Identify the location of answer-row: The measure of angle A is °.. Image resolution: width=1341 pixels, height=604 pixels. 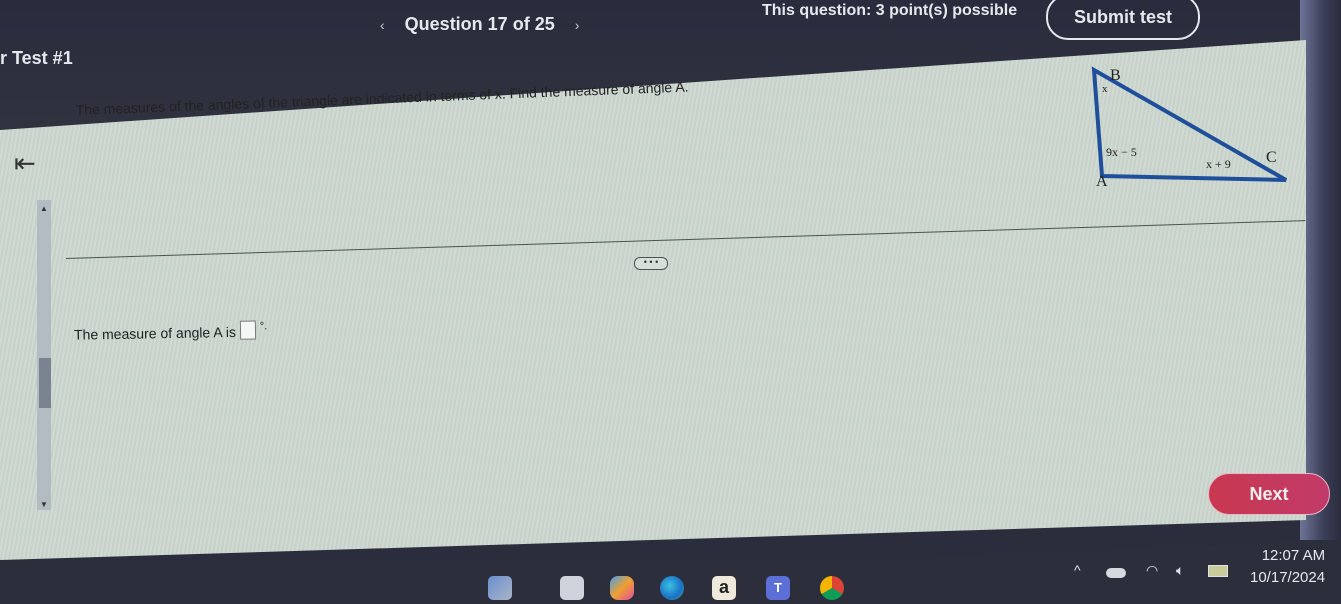
(171, 331).